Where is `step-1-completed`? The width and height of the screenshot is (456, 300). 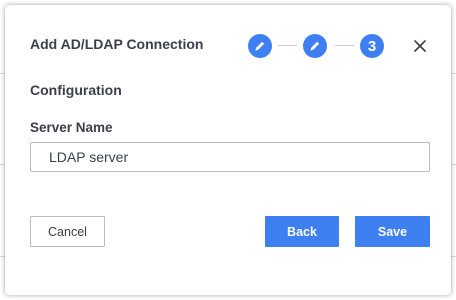 step-1-completed is located at coordinates (260, 46).